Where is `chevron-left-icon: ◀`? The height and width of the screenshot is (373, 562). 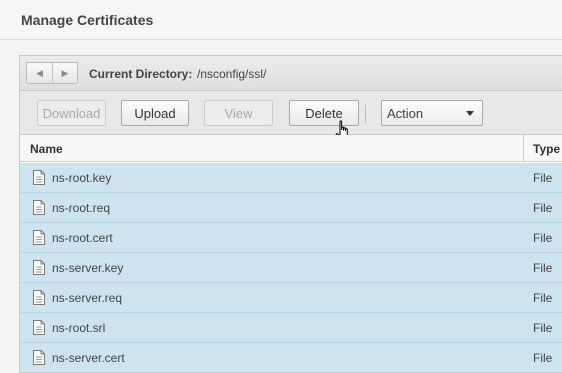
chevron-left-icon: ◀ is located at coordinates (39, 72).